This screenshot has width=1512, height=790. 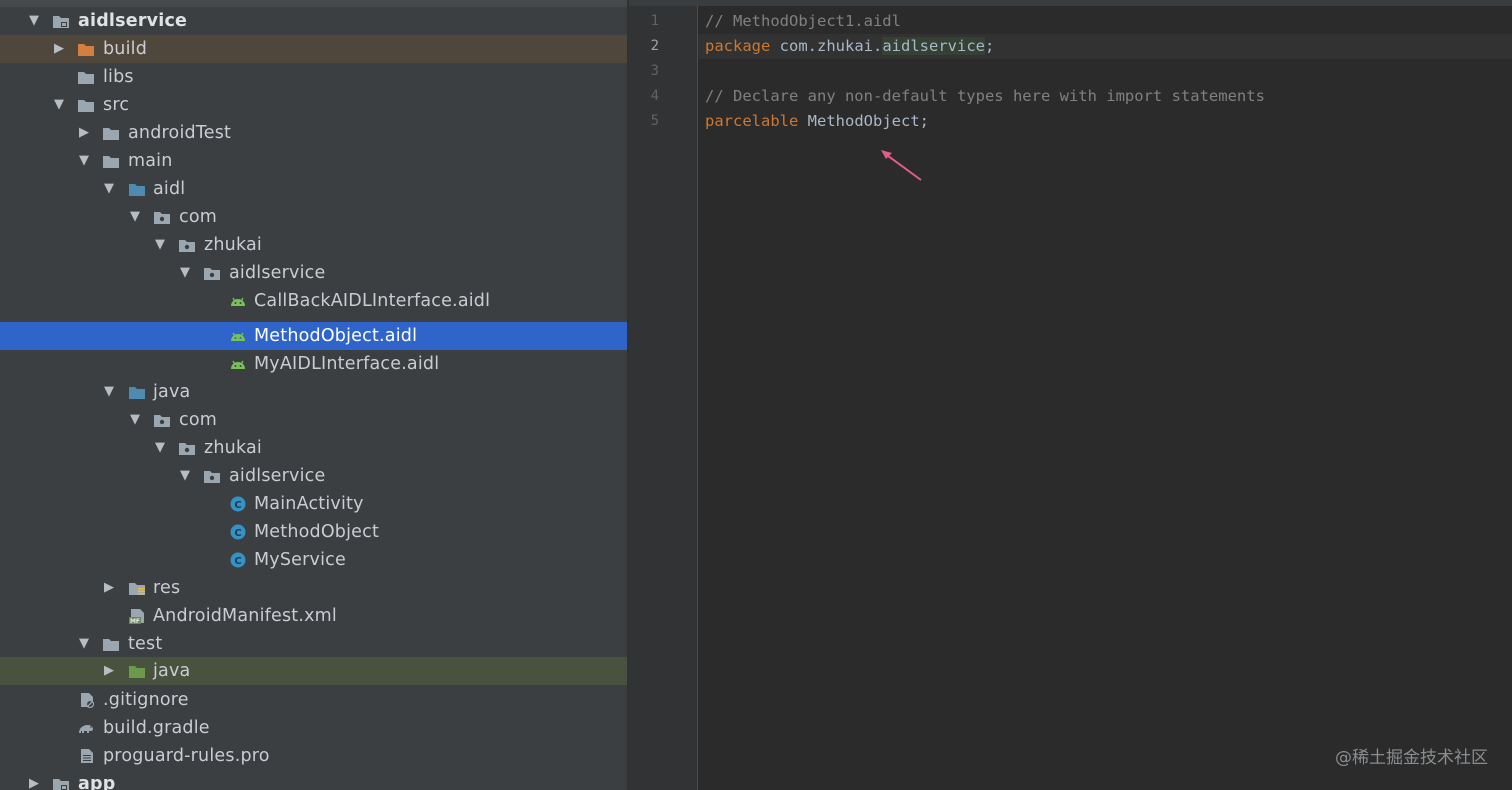 What do you see at coordinates (198, 420) in the screenshot?
I see `tree-item-label: com` at bounding box center [198, 420].